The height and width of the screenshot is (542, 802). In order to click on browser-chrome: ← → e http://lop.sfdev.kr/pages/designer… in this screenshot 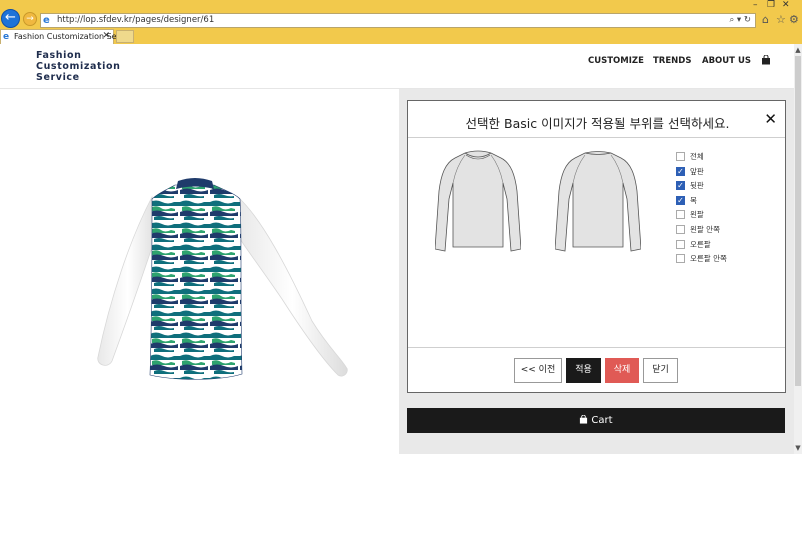, I will do `click(401, 22)`.